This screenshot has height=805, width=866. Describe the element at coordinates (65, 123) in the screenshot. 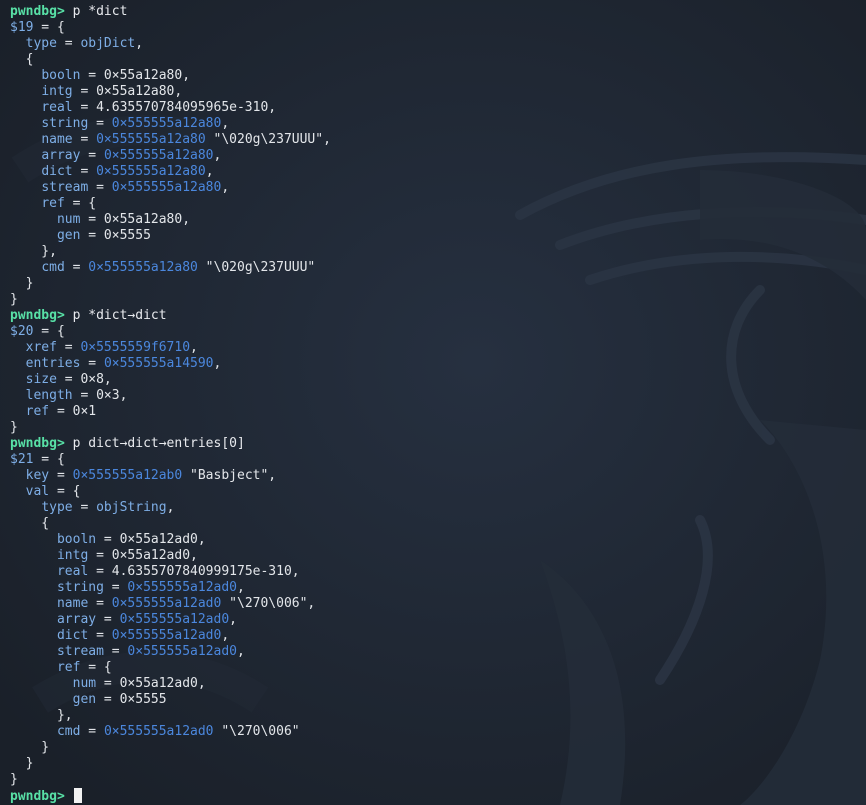

I see `field-name: string` at that location.